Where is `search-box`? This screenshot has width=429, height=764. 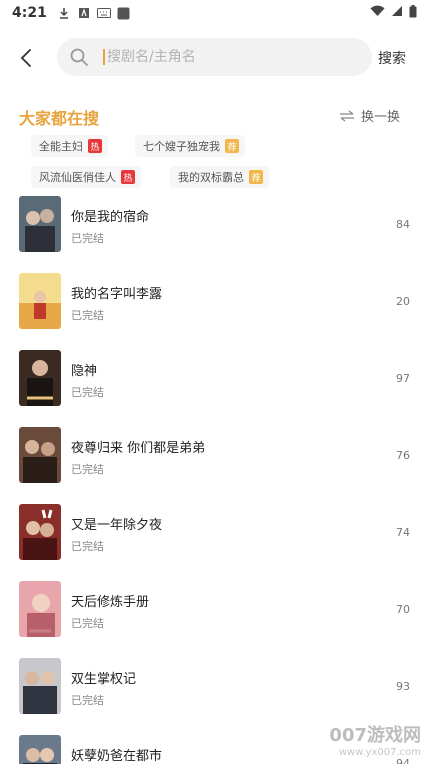 search-box is located at coordinates (214, 57).